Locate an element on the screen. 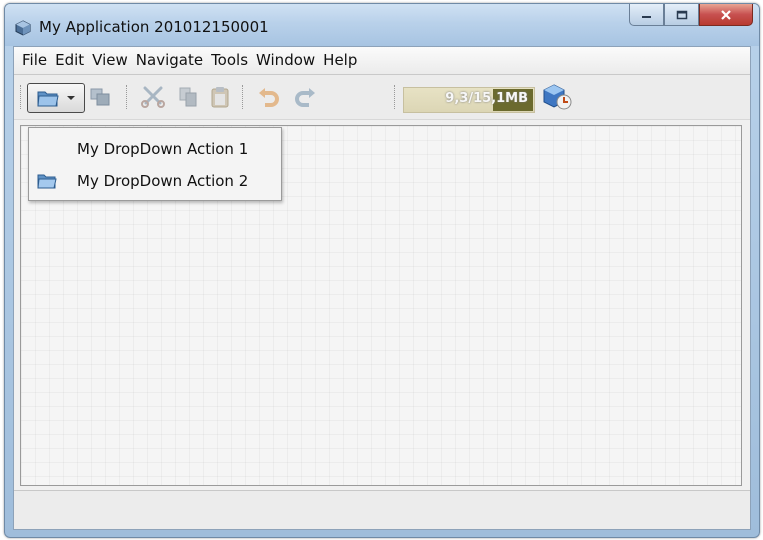 The width and height of the screenshot is (763, 540). cut-icon is located at coordinates (153, 97).